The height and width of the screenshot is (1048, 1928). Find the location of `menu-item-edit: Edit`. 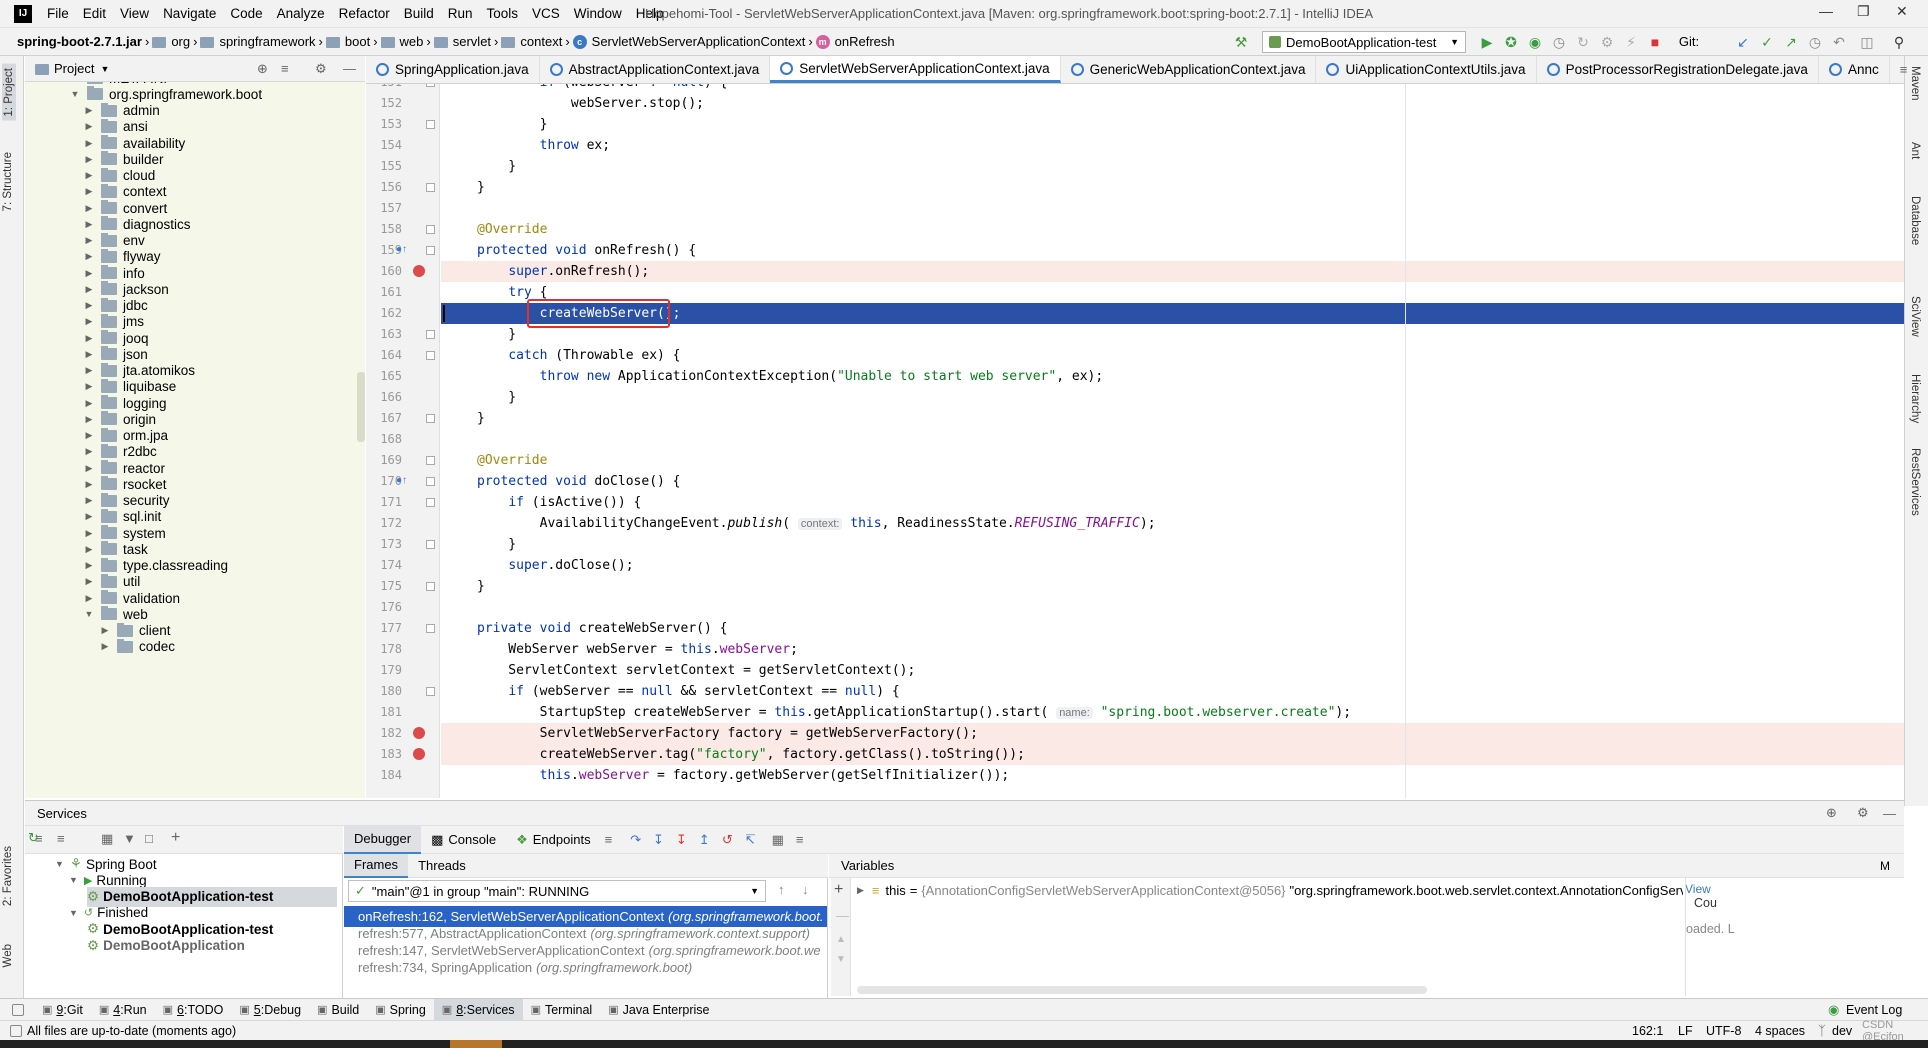

menu-item-edit: Edit is located at coordinates (94, 13).